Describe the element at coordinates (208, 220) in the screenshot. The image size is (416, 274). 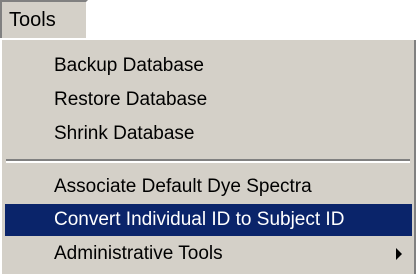
I see `menu-item-convert-individual-id: Convert Individual ID to Subject ID` at that location.